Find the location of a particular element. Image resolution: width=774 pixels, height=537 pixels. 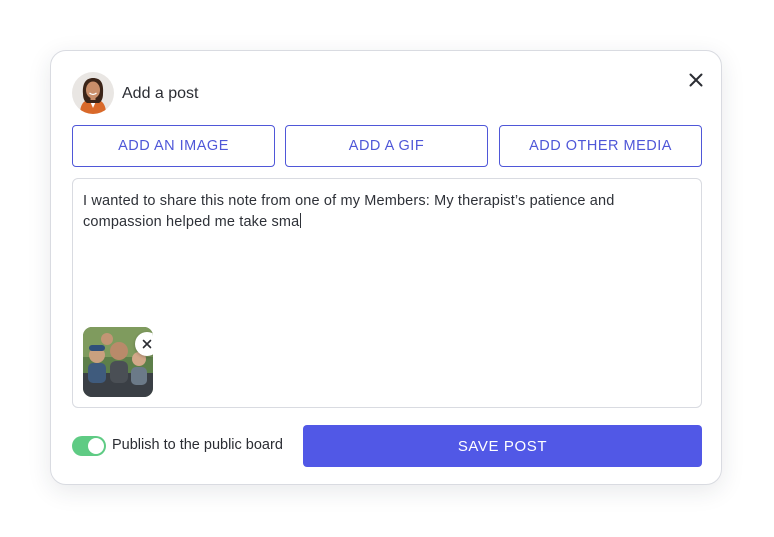

text-caret is located at coordinates (301, 220).